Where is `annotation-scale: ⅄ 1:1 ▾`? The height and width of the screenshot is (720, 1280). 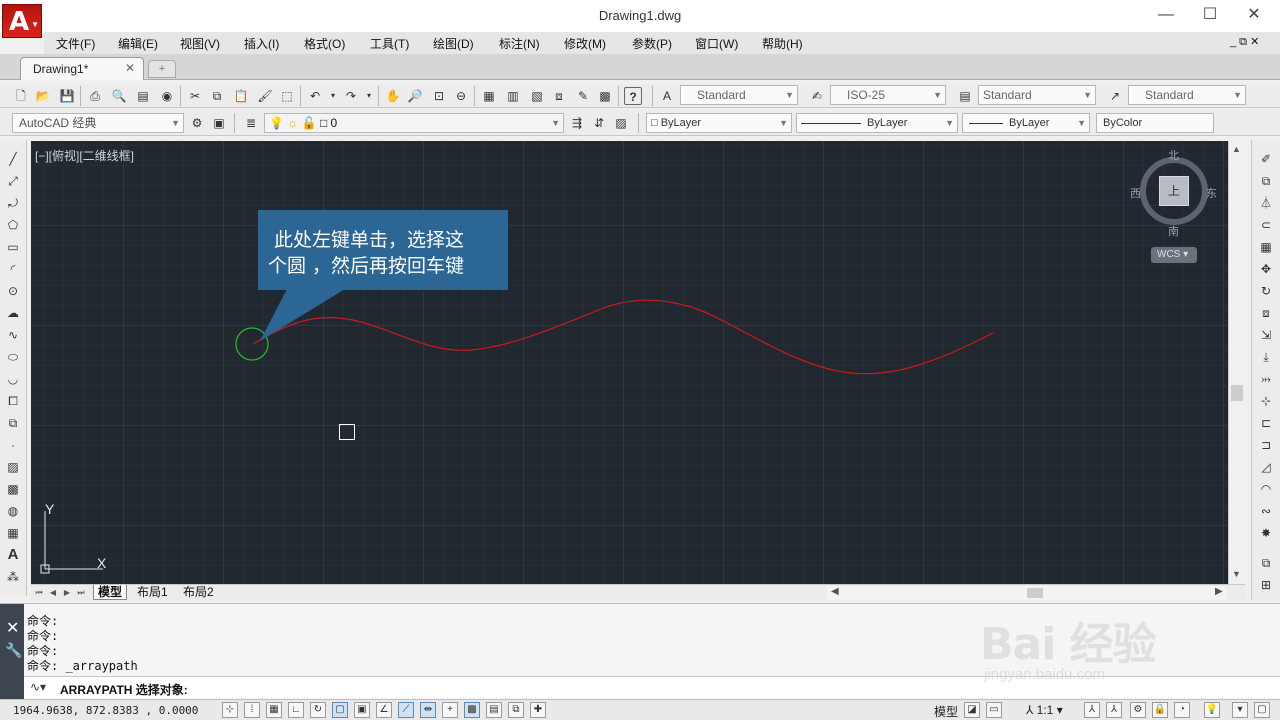 annotation-scale: ⅄ 1:1 ▾ is located at coordinates (1044, 710).